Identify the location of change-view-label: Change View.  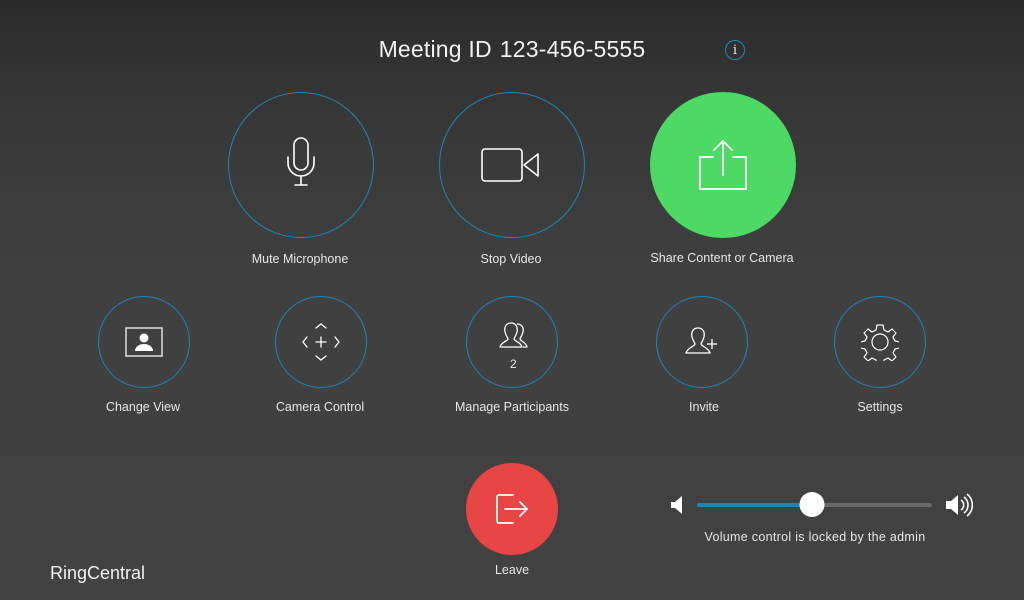
(143, 407).